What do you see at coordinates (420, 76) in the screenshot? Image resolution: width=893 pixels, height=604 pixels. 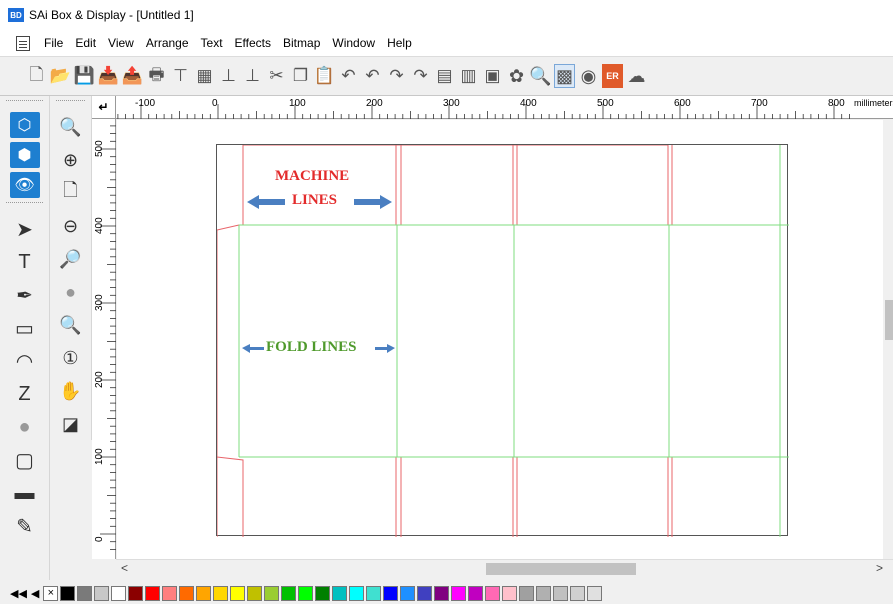 I see `redo-step-icon: ↷` at bounding box center [420, 76].